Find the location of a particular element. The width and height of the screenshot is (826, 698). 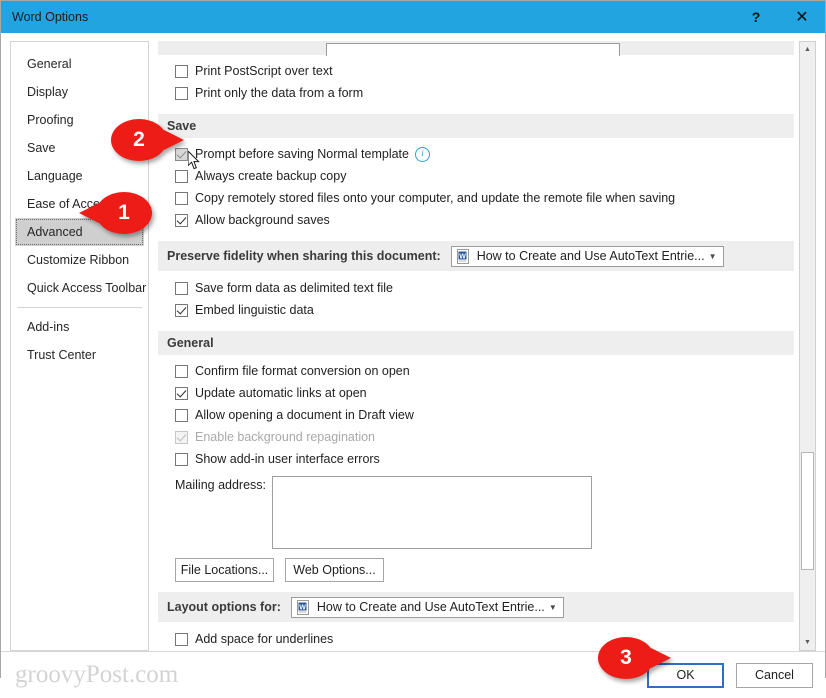

checkbox-row-update-automatic-links: Update automatic links at open is located at coordinates (476, 393).